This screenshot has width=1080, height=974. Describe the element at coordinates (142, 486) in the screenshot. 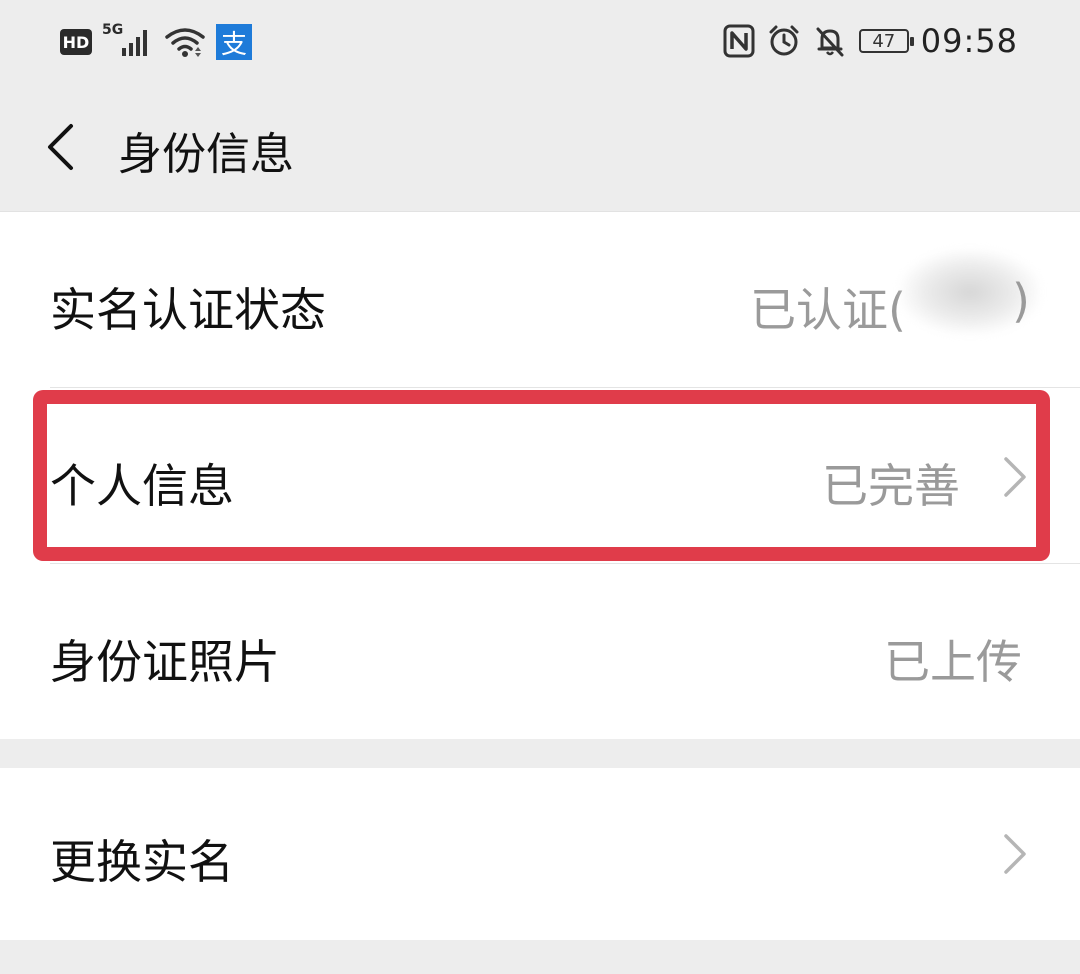

I see `row-label: 个人信息` at that location.